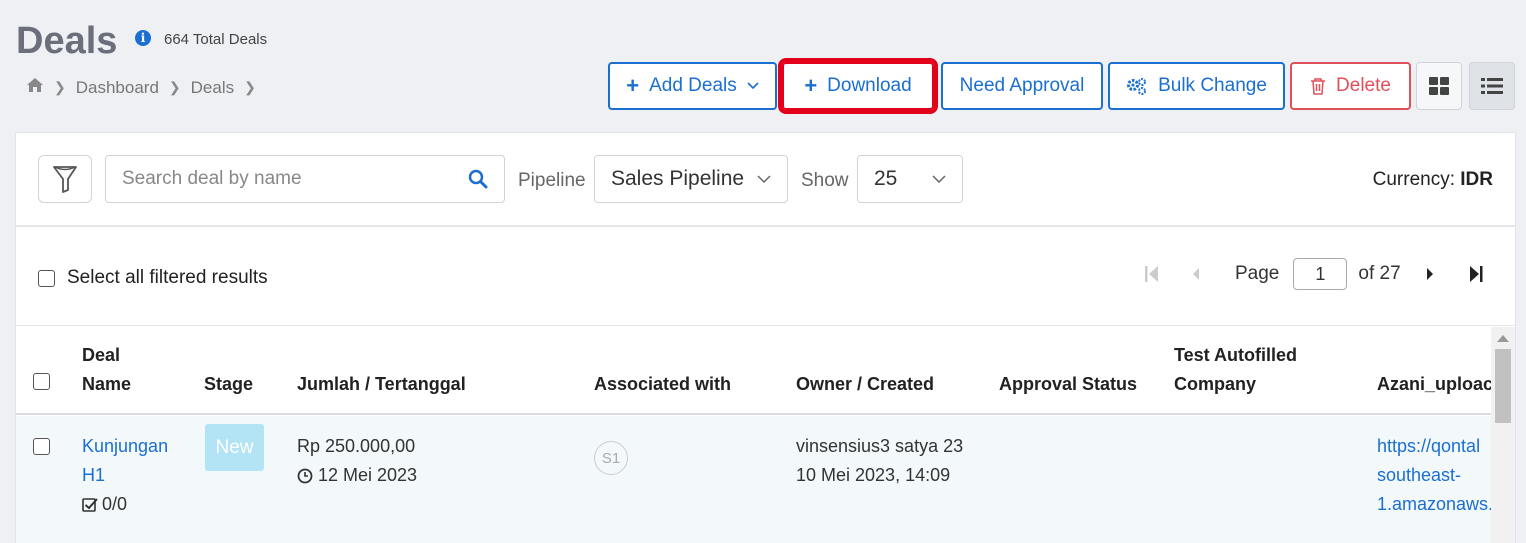  Describe the element at coordinates (1476, 274) in the screenshot. I see `last-page-icon` at that location.